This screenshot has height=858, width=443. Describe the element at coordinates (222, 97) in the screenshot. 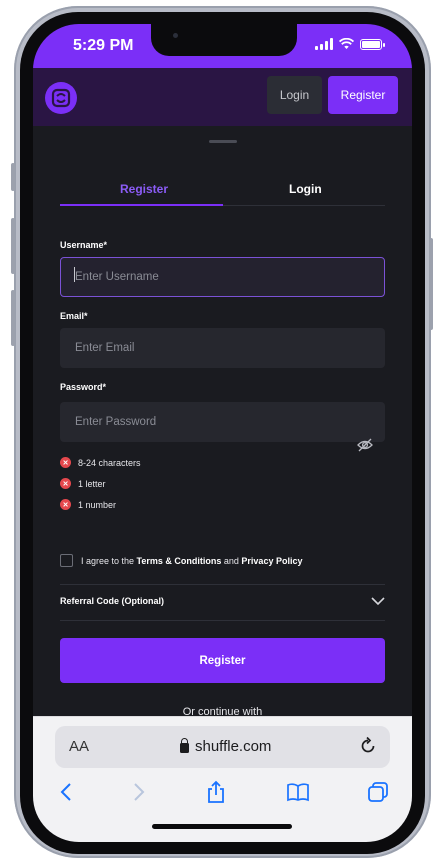

I see `app-header: Login Register` at that location.